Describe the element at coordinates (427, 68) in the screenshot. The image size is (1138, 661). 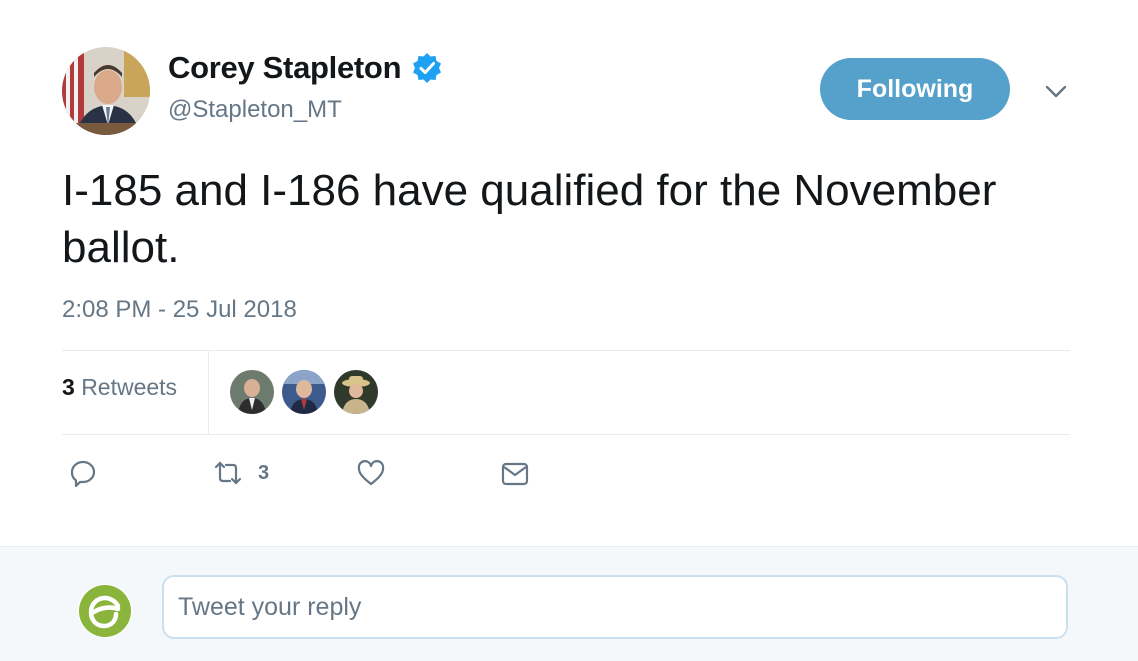
I see `verified-badge-icon` at that location.